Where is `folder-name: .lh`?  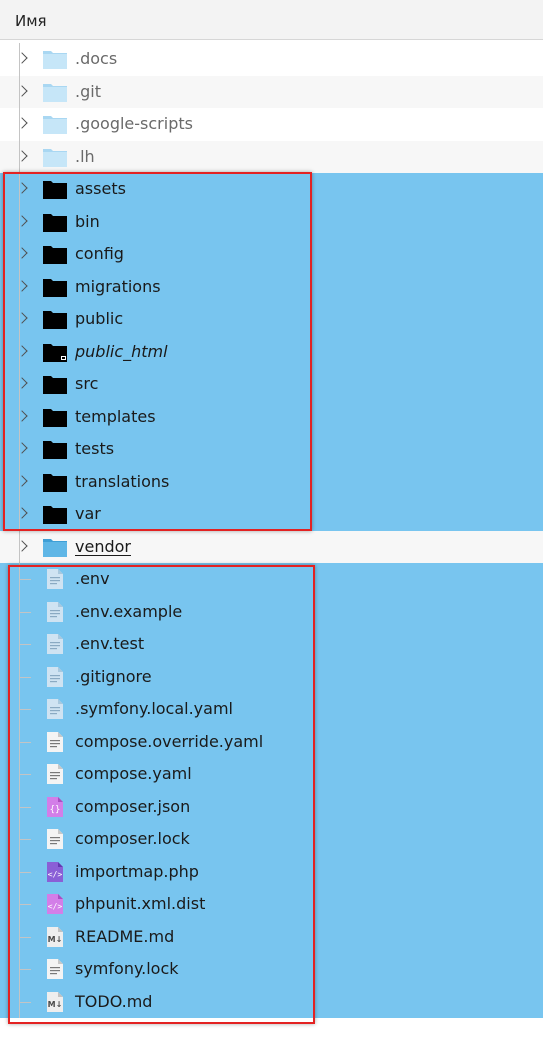 folder-name: .lh is located at coordinates (85, 156).